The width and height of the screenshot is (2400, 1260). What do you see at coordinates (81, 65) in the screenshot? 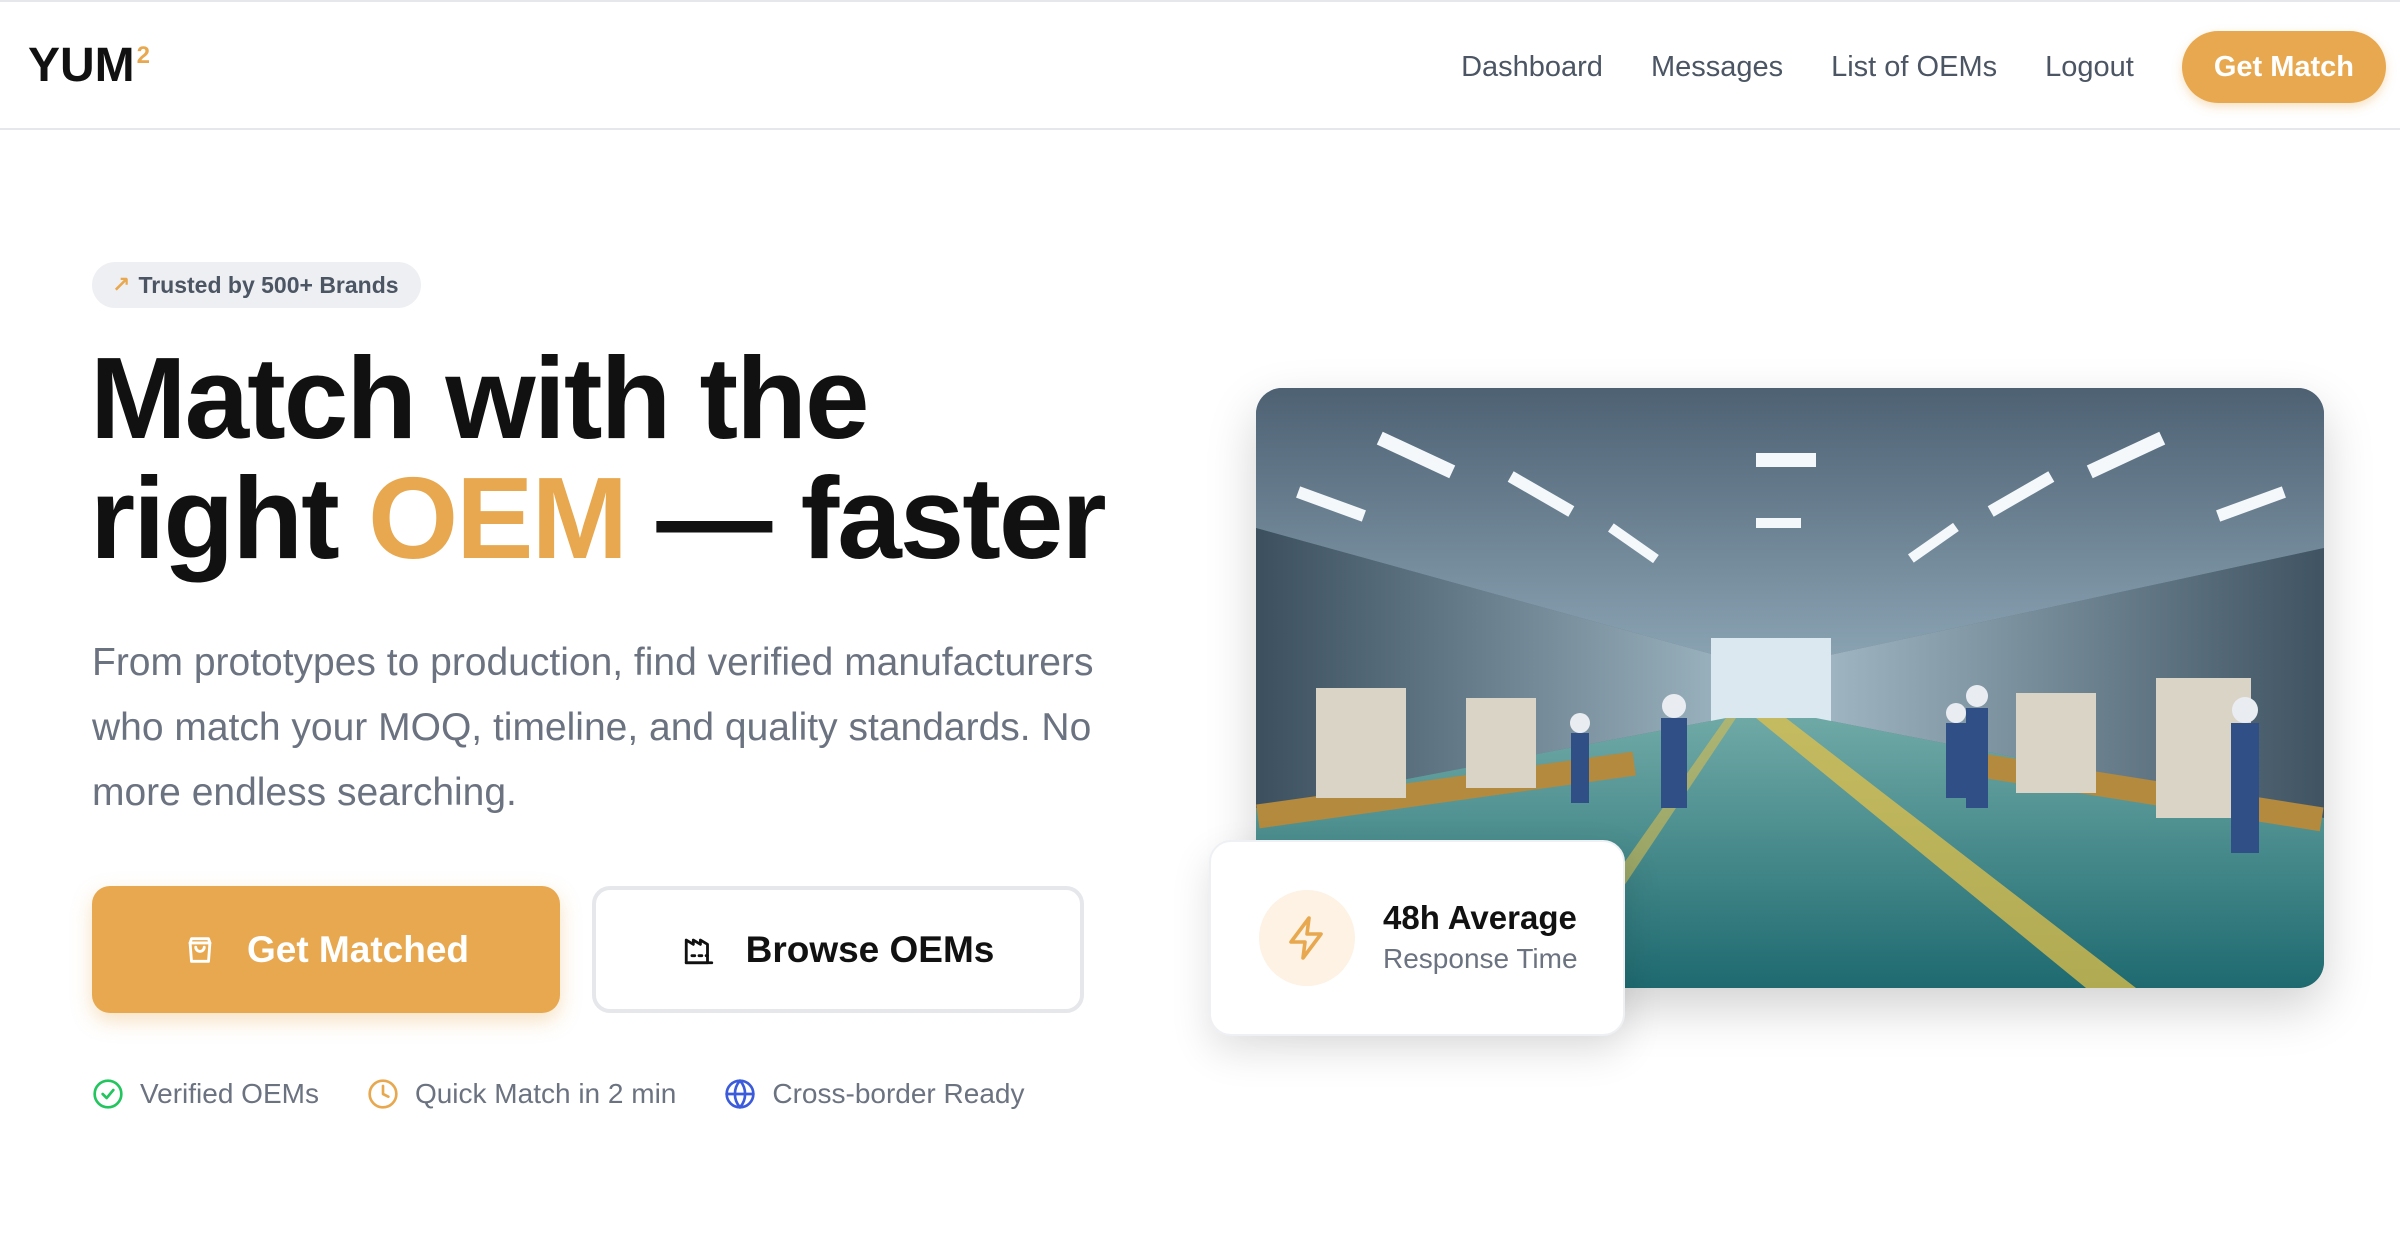
I see `logo-text: YUM` at bounding box center [81, 65].